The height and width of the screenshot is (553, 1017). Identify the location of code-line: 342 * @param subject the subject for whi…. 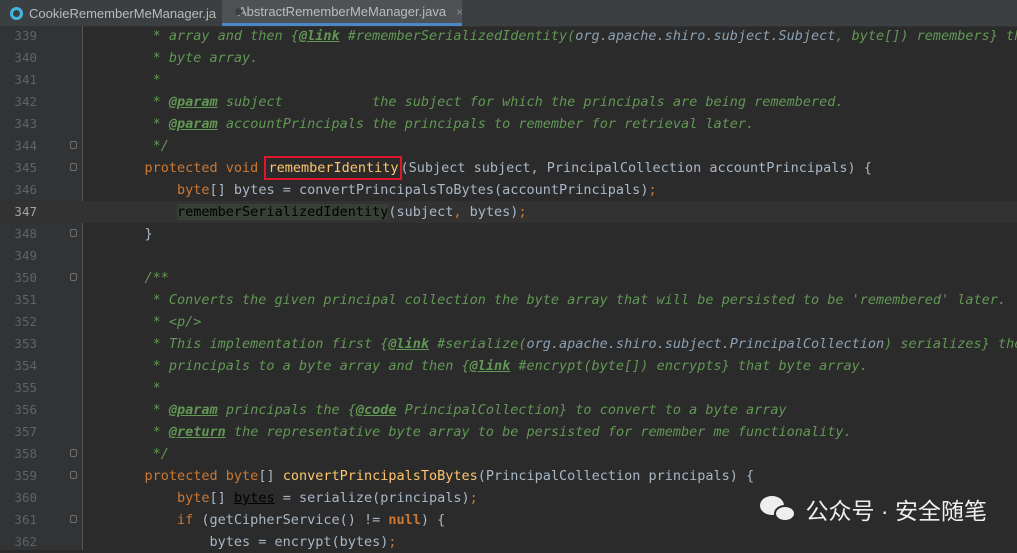
(508, 102).